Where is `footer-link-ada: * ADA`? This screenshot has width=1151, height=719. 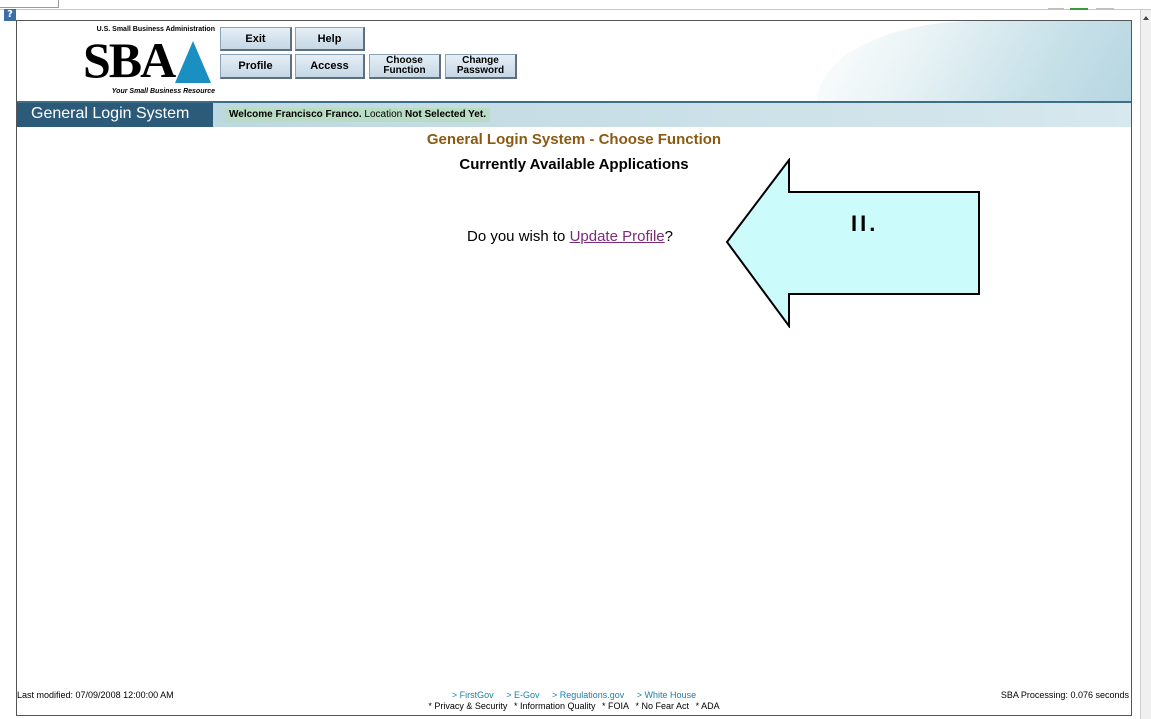
footer-link-ada: * ADA is located at coordinates (708, 706).